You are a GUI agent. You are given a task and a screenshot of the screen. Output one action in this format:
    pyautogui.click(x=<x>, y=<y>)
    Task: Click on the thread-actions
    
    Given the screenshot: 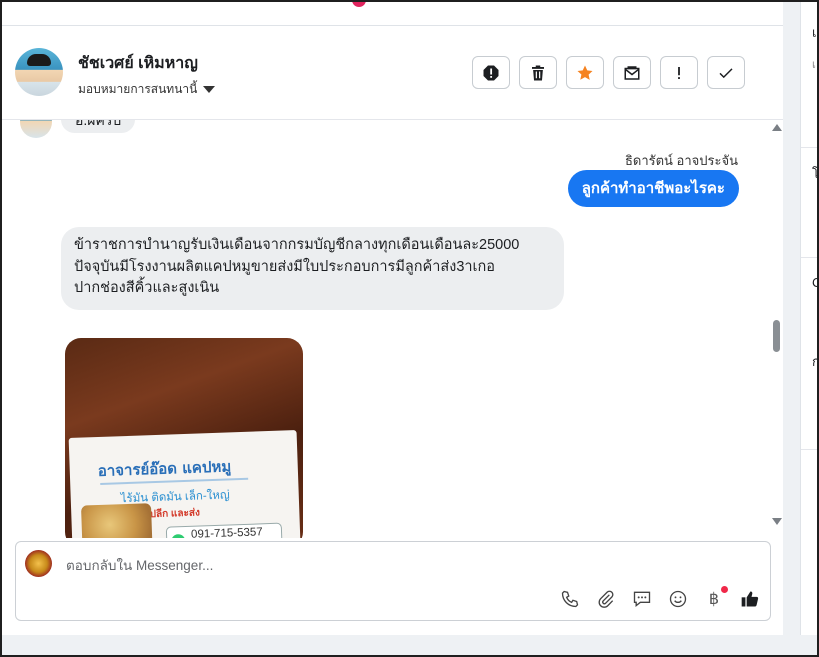 What is the action you would take?
    pyautogui.click(x=608, y=72)
    